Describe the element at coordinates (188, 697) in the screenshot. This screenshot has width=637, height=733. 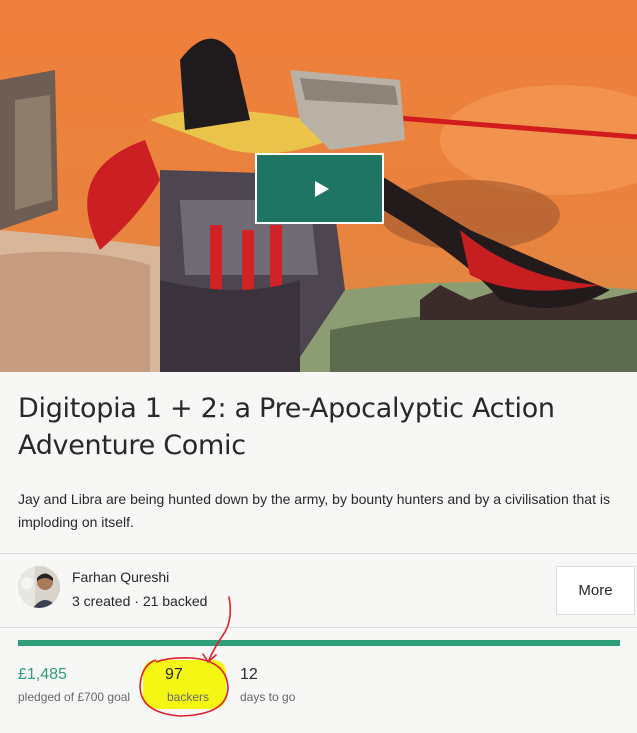
I see `backers-label: backers` at that location.